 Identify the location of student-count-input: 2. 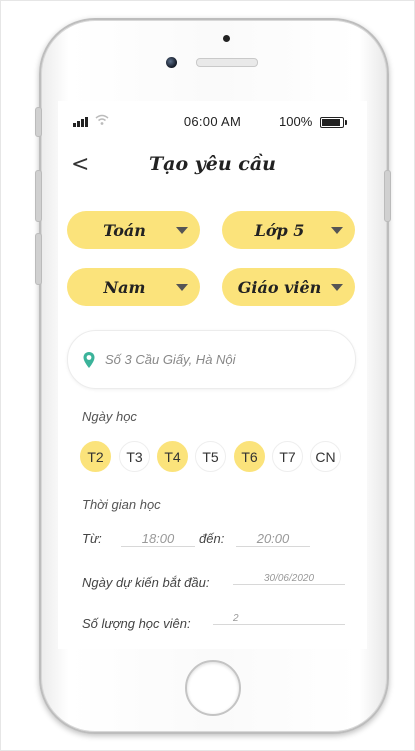
(279, 619).